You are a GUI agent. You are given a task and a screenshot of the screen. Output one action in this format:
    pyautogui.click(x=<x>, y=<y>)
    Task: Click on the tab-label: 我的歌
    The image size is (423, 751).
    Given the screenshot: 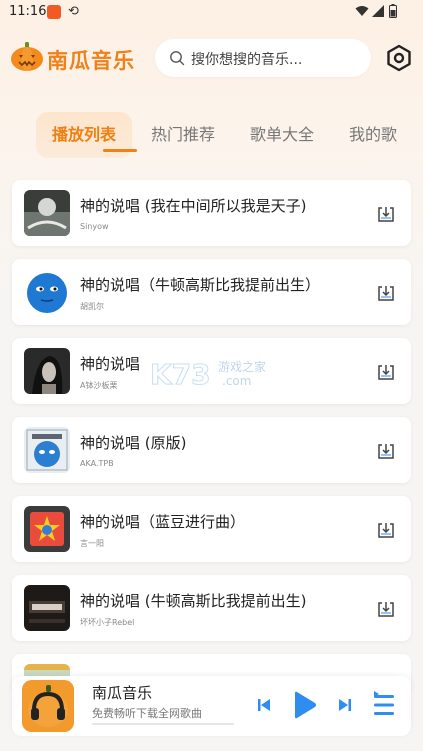 What is the action you would take?
    pyautogui.click(x=373, y=134)
    